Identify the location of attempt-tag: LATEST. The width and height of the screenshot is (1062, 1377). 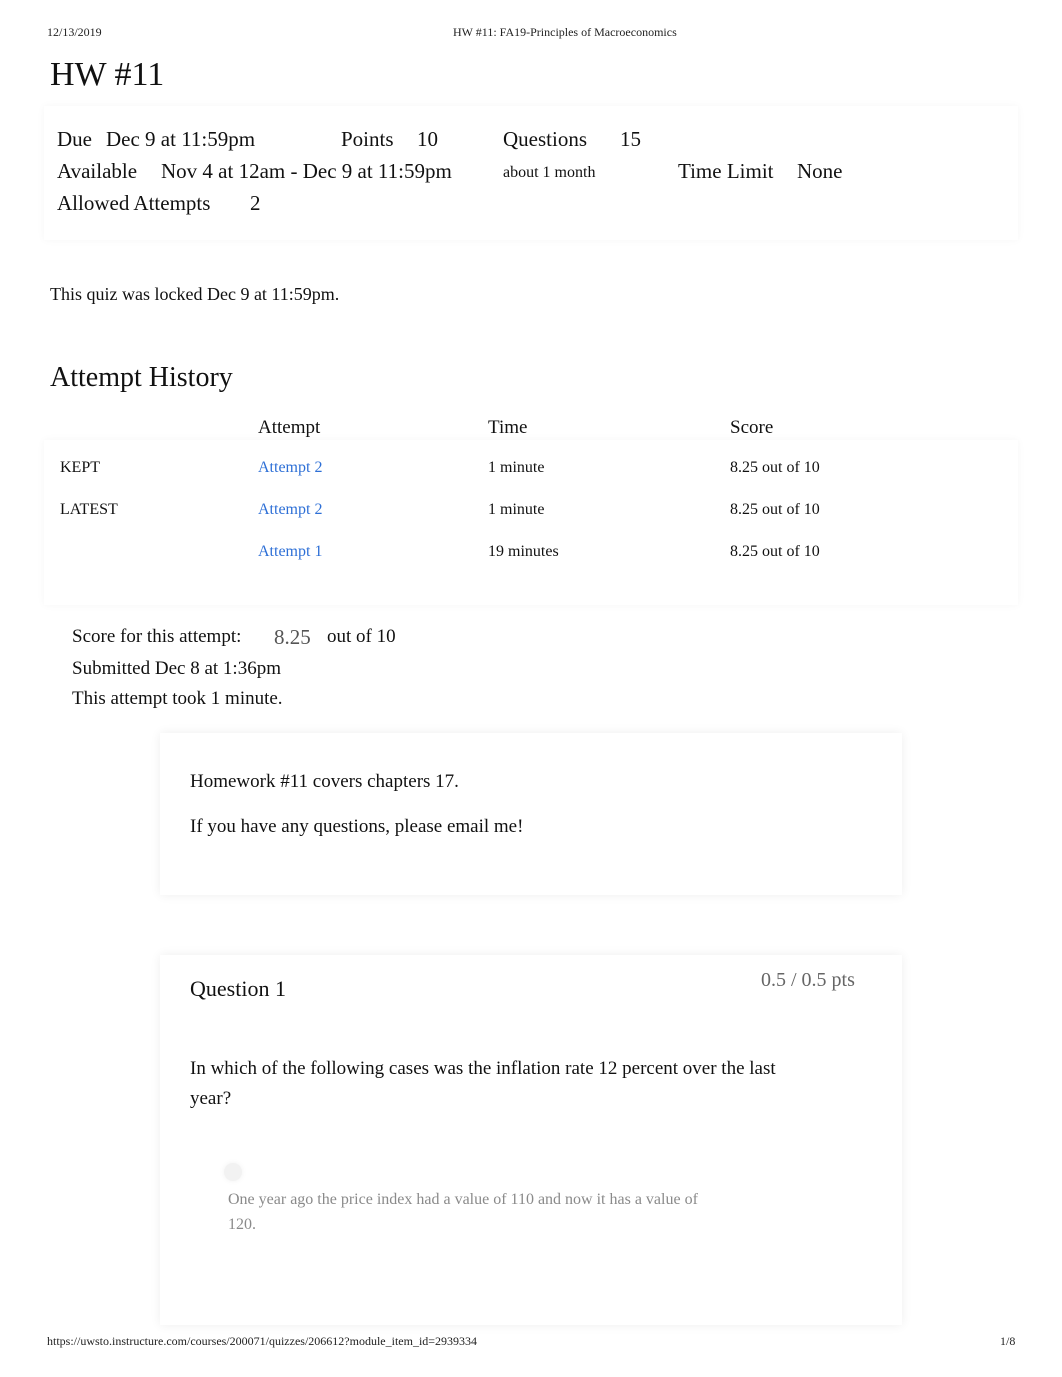
(89, 509).